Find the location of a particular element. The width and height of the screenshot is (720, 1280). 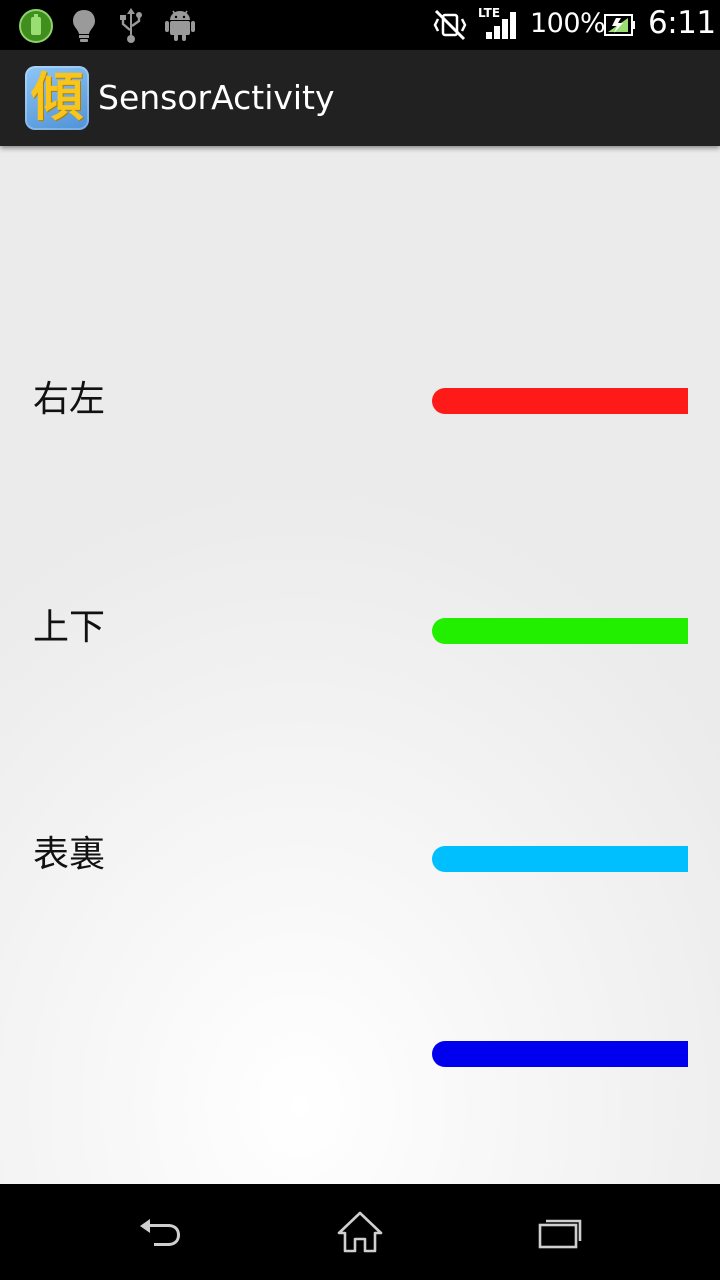

battery-percent: 100% is located at coordinates (568, 23).